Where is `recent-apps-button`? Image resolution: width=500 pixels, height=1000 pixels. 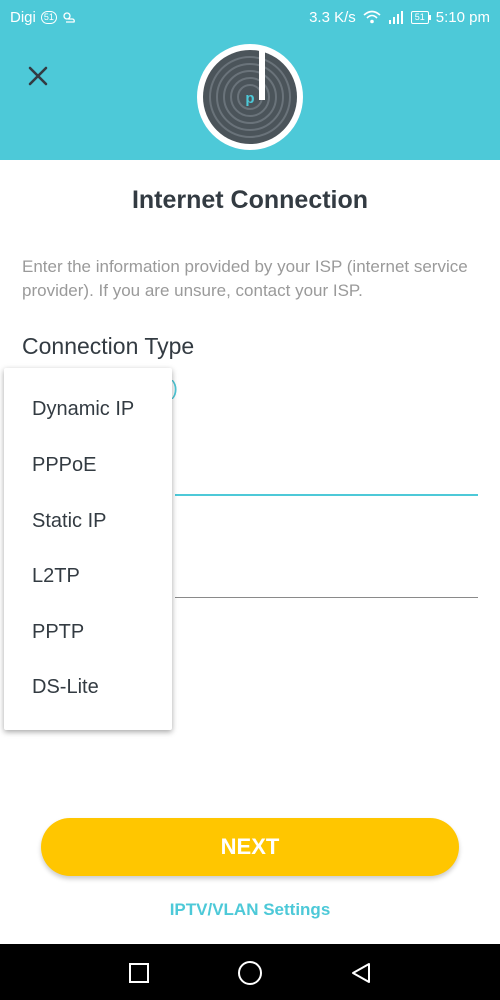 recent-apps-button is located at coordinates (139, 973).